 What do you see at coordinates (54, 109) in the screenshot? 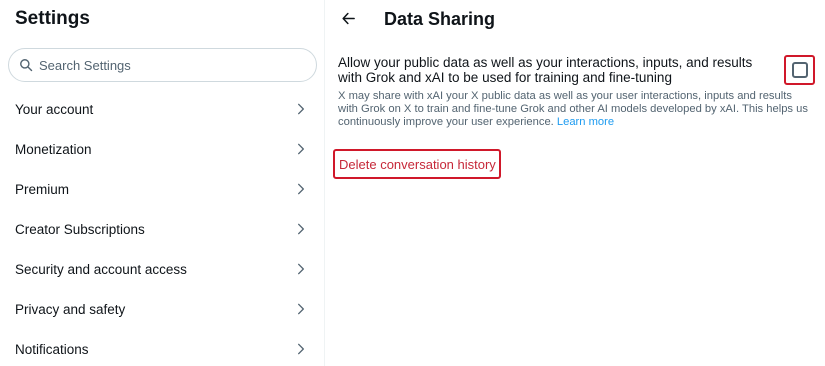
I see `menu-item-label: Your account` at bounding box center [54, 109].